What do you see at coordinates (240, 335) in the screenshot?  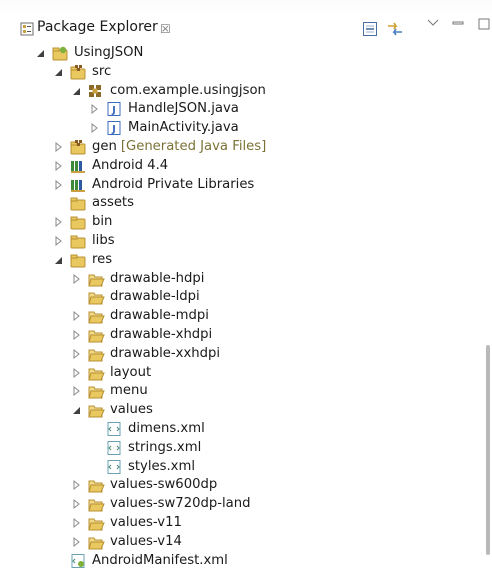 I see `tree-item-drawable-xhdpi: drawable-xhdpi` at bounding box center [240, 335].